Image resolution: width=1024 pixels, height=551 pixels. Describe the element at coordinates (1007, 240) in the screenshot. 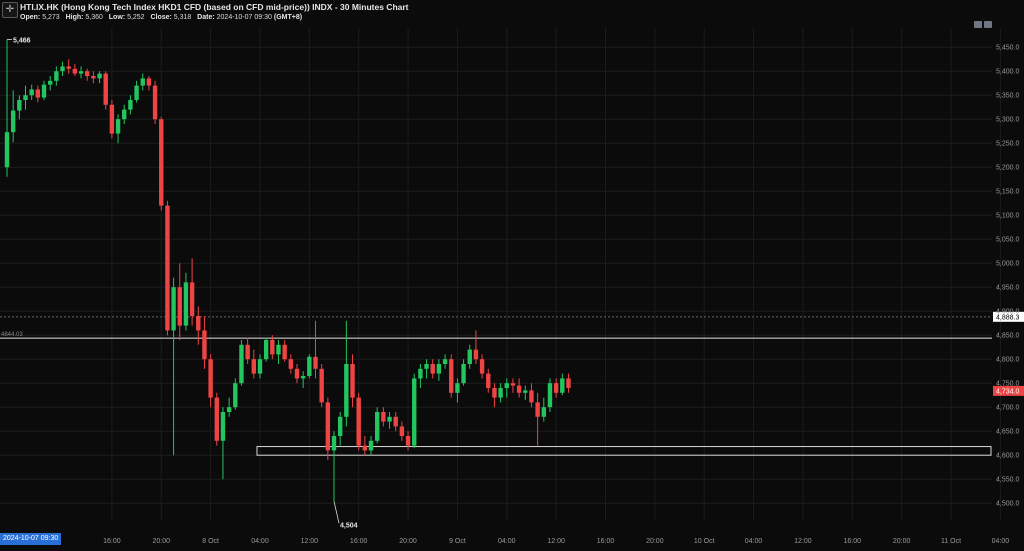

I see `y-tick-label: 5,050.0` at that location.